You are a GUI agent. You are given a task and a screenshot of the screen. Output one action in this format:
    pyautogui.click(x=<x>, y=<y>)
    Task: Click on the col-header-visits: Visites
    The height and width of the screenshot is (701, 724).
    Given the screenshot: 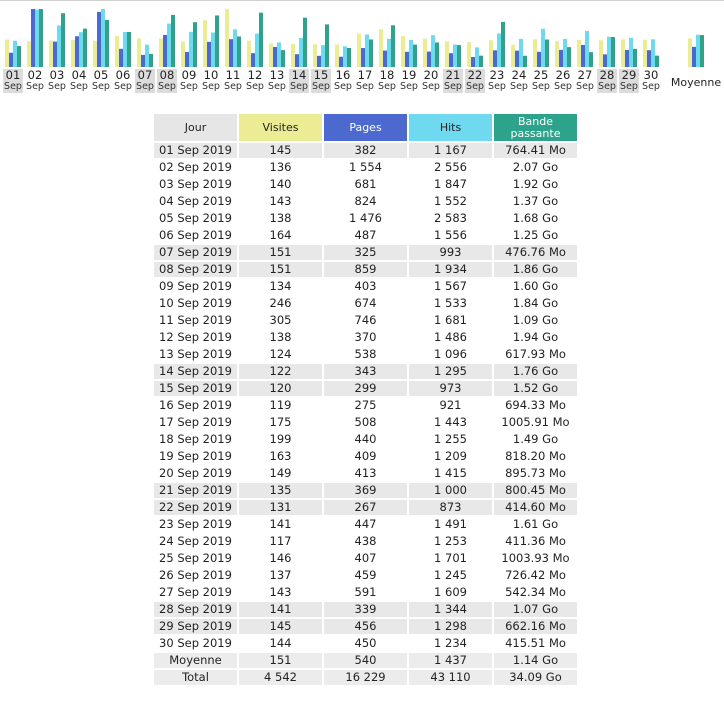 What is the action you would take?
    pyautogui.click(x=280, y=127)
    